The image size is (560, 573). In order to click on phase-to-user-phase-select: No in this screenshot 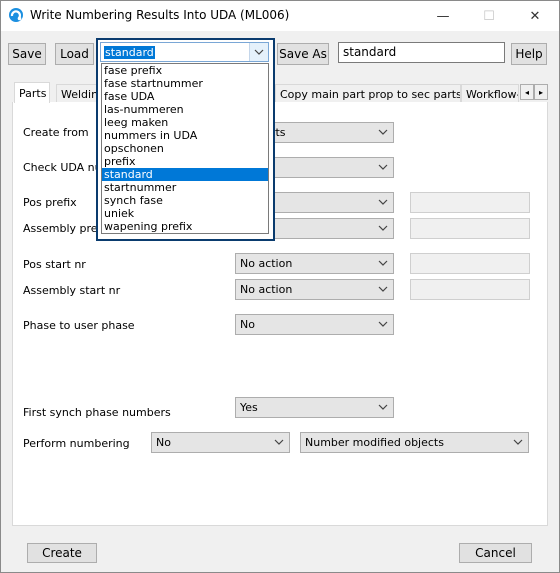, I will do `click(314, 324)`.